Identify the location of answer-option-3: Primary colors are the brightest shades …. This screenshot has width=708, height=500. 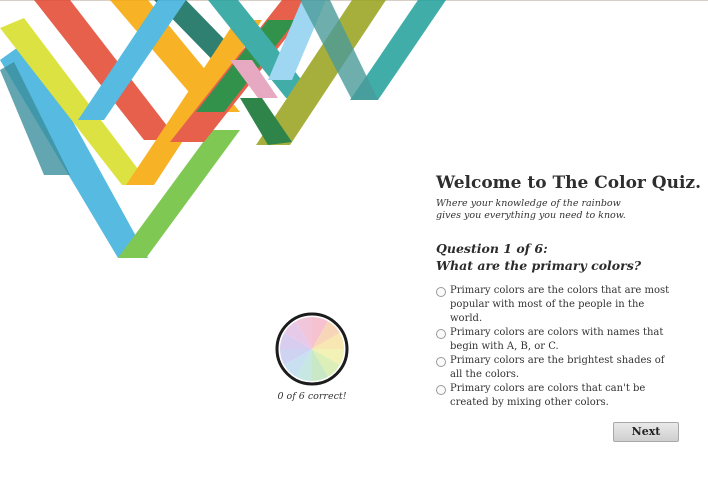
(556, 368).